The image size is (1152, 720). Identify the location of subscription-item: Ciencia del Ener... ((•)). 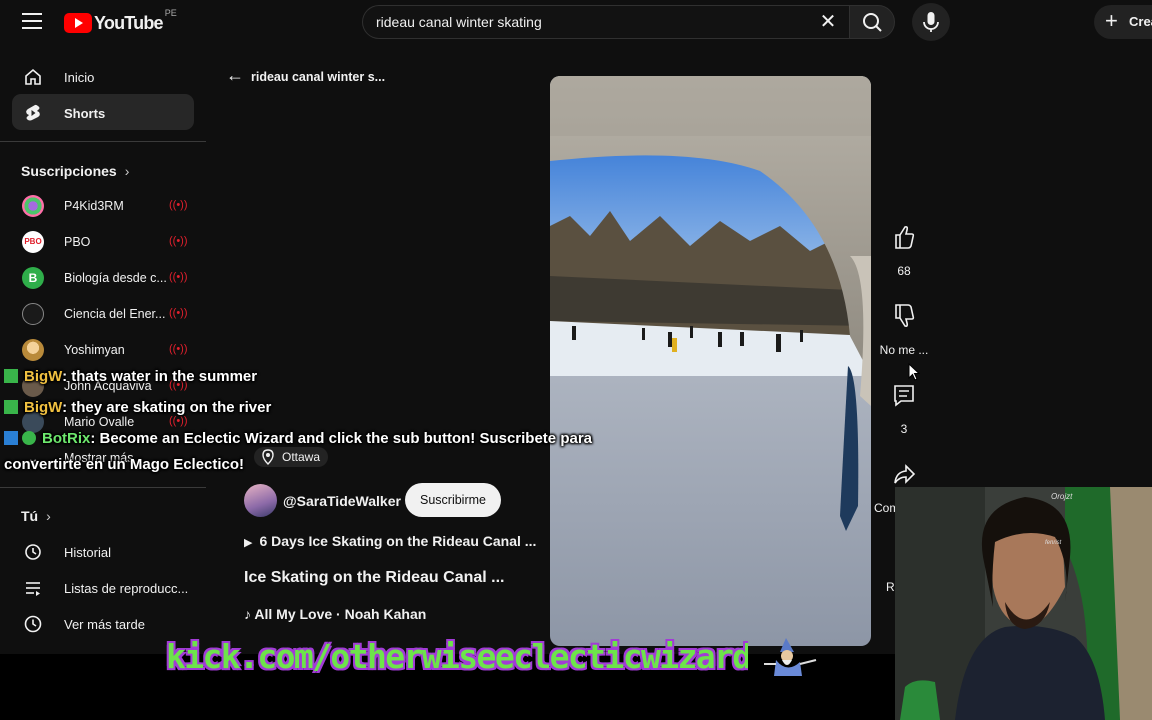
(103, 313).